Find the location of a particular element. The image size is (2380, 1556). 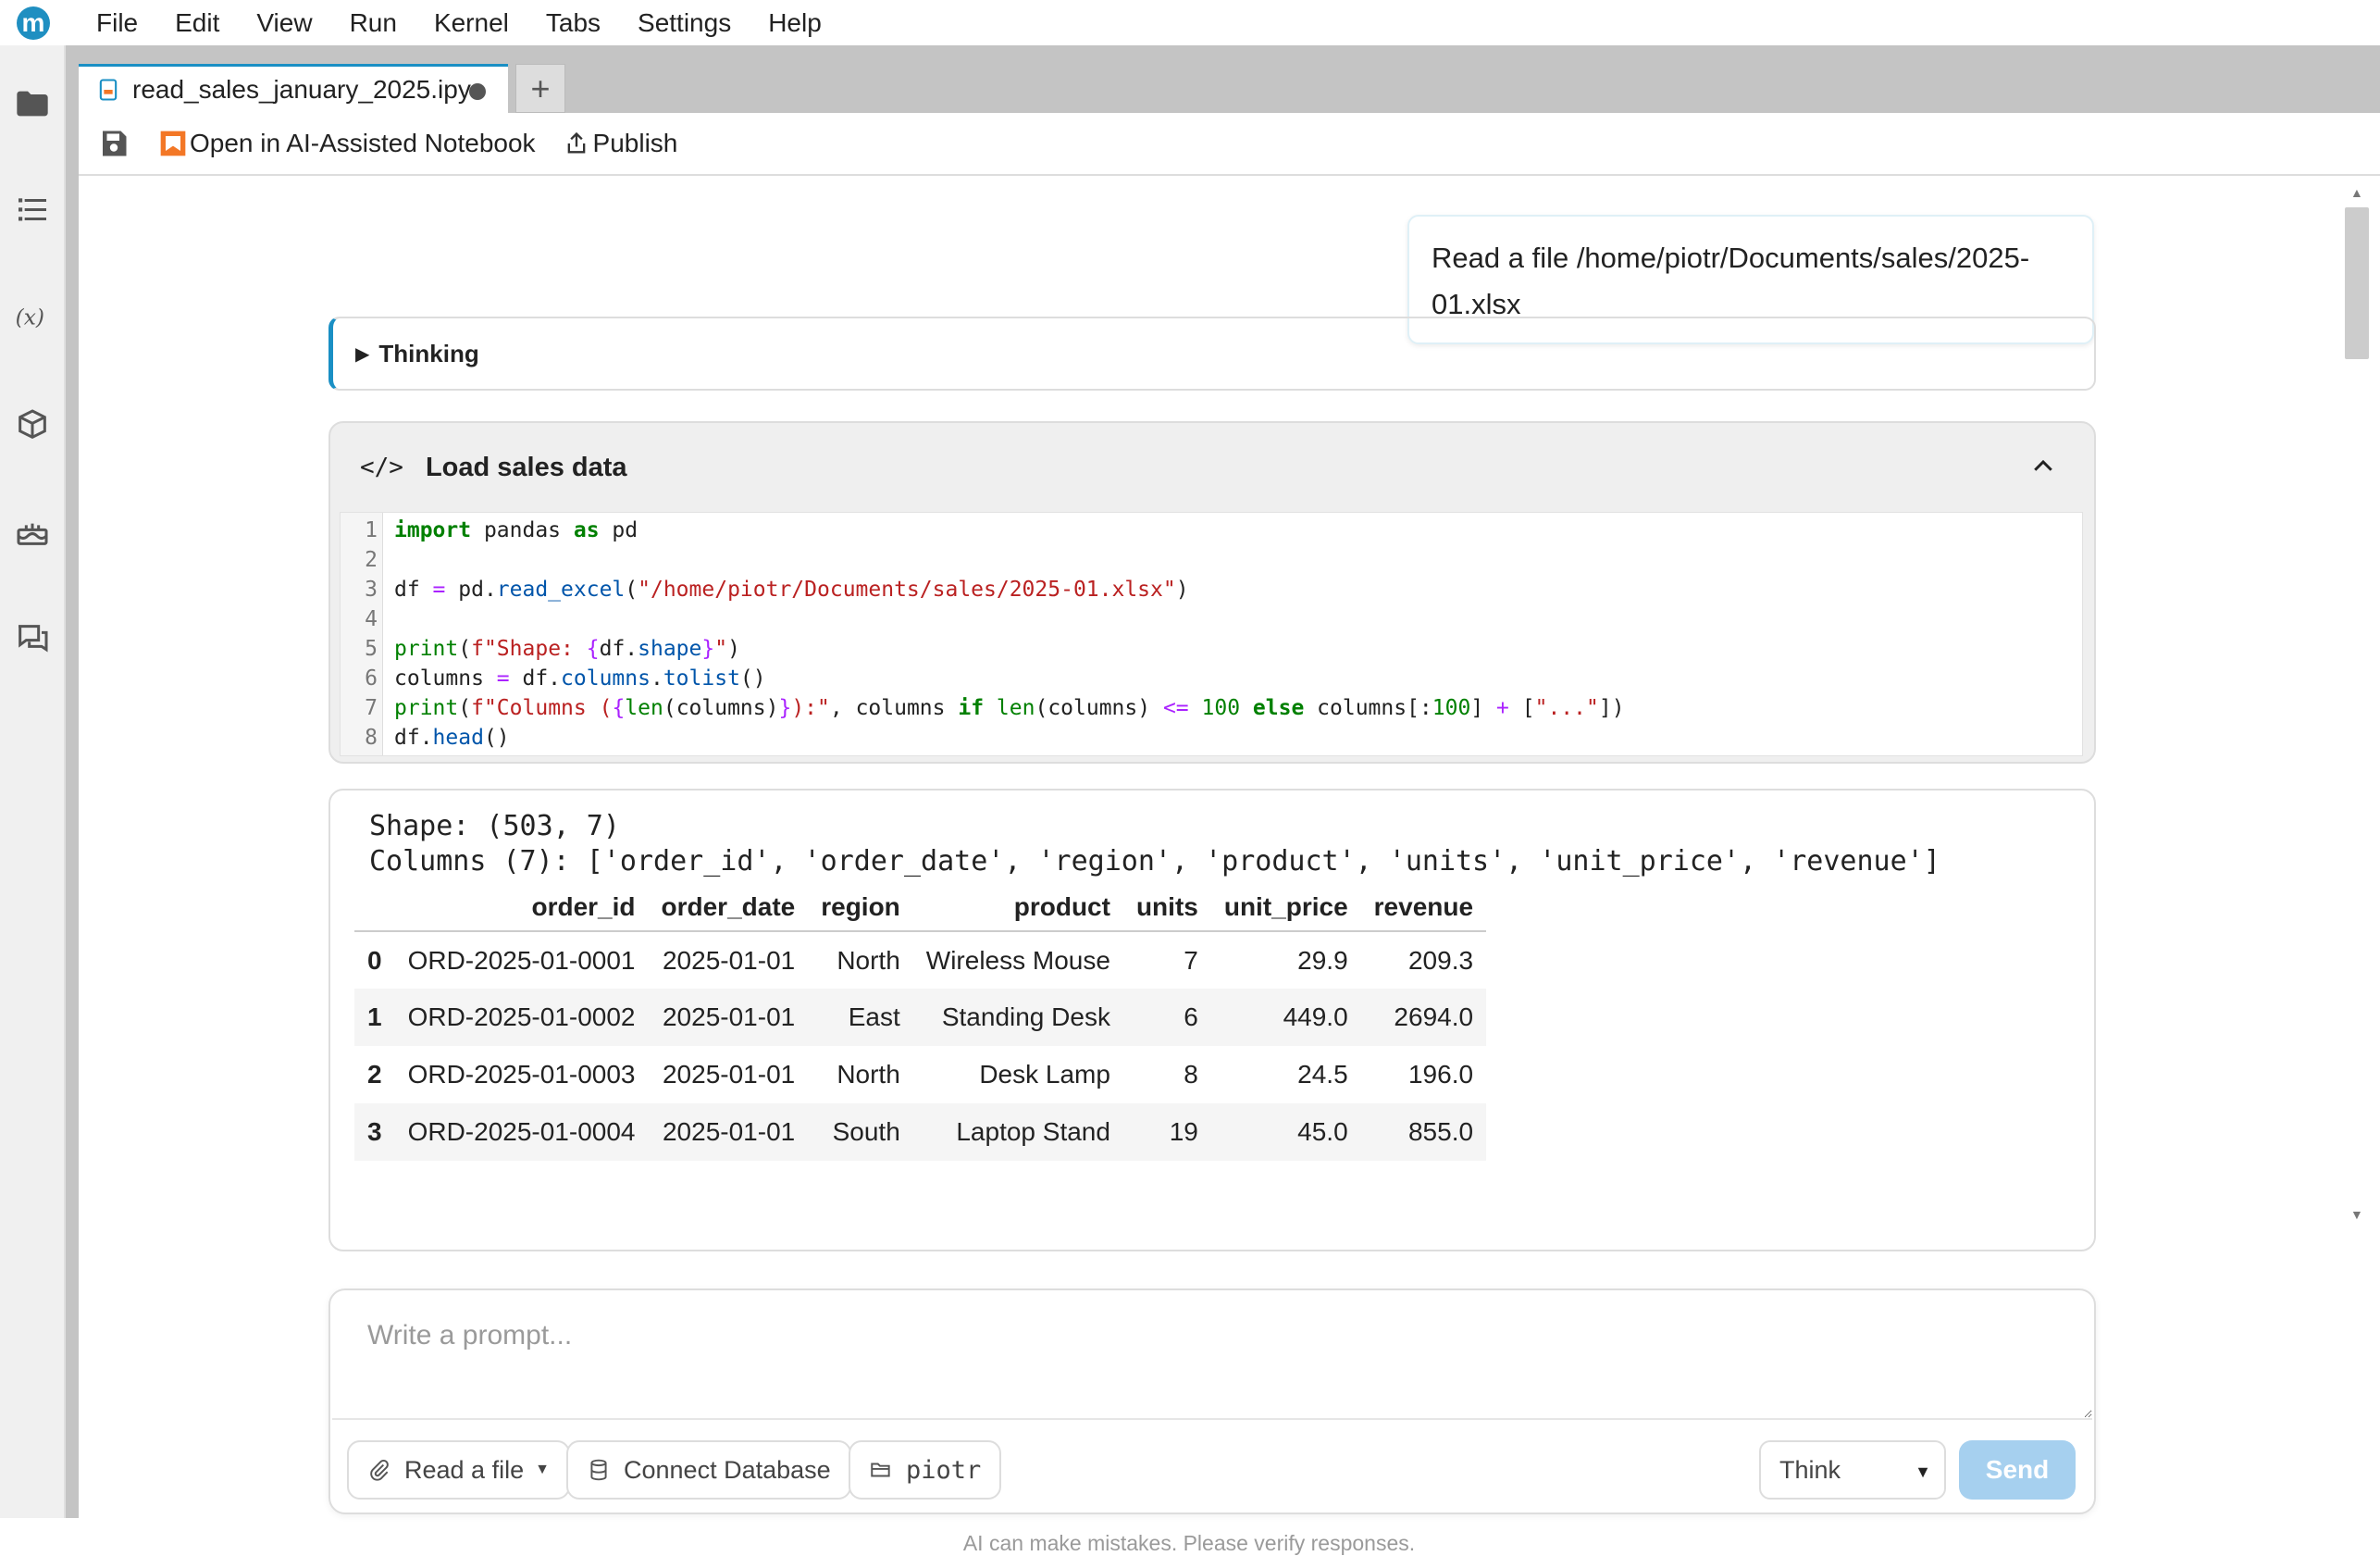

unsaved-dot-icon is located at coordinates (477, 92).